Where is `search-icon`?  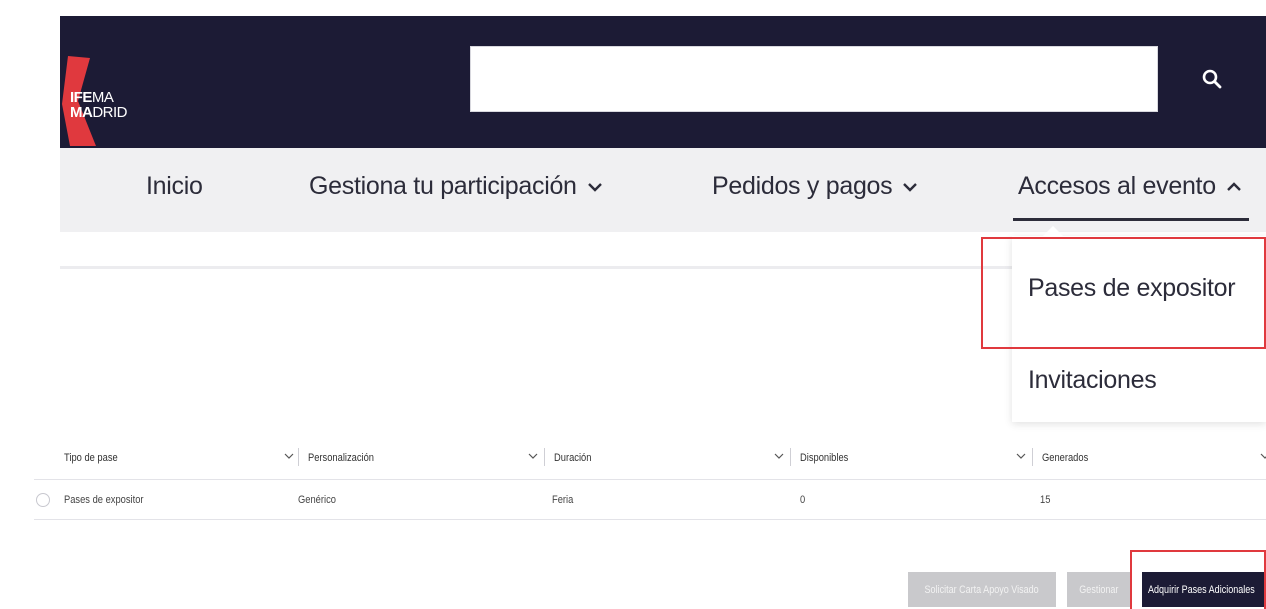 search-icon is located at coordinates (1212, 79).